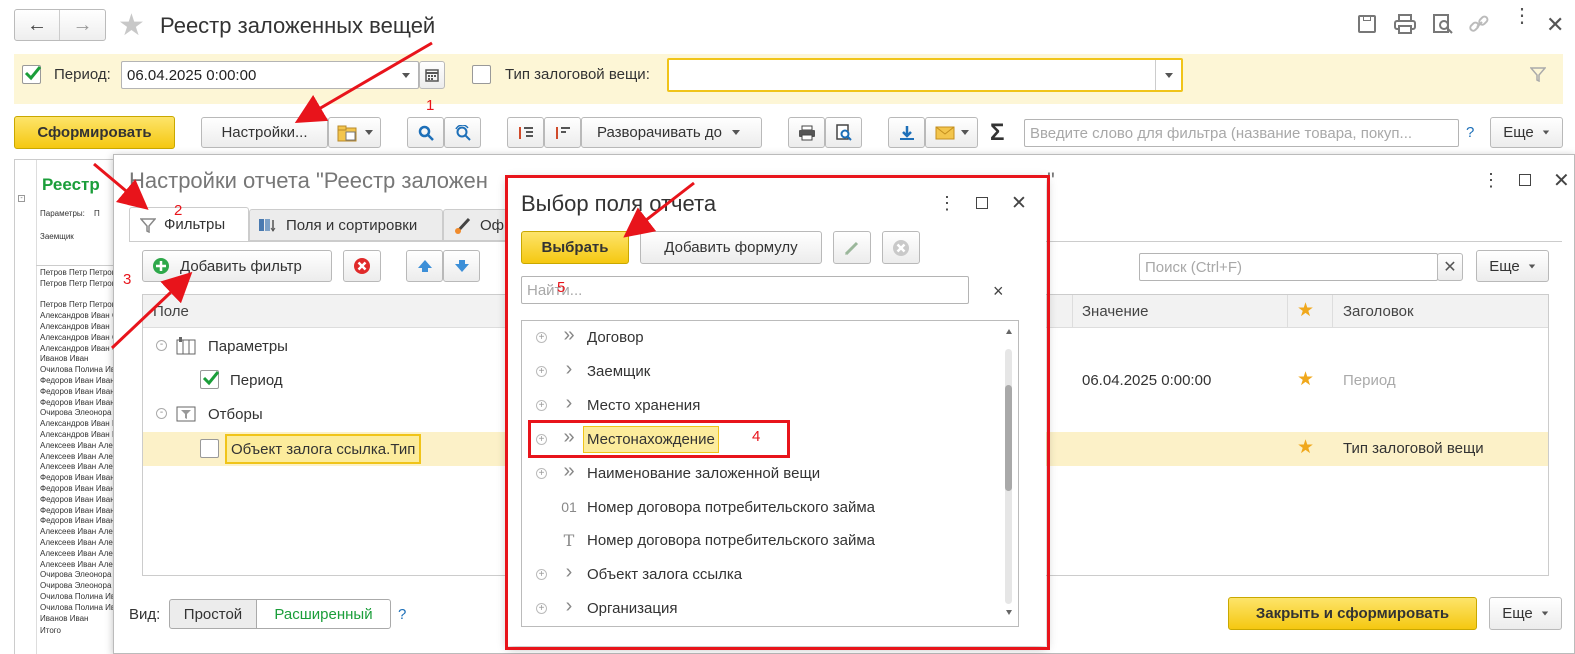 This screenshot has width=1575, height=654. I want to click on annotation-1: 1, so click(430, 105).